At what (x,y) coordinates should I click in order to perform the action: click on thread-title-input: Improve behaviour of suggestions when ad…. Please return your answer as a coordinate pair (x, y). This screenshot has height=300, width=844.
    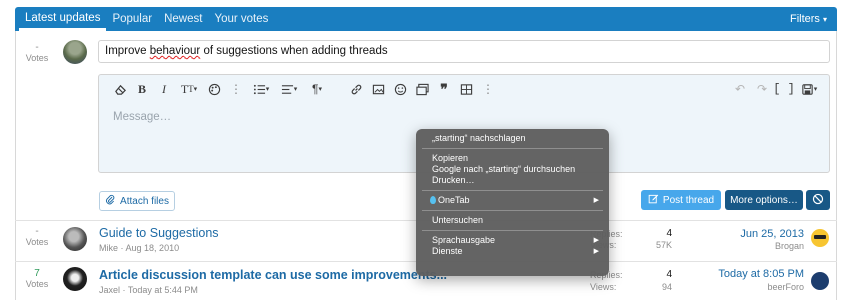
    Looking at the image, I should click on (464, 51).